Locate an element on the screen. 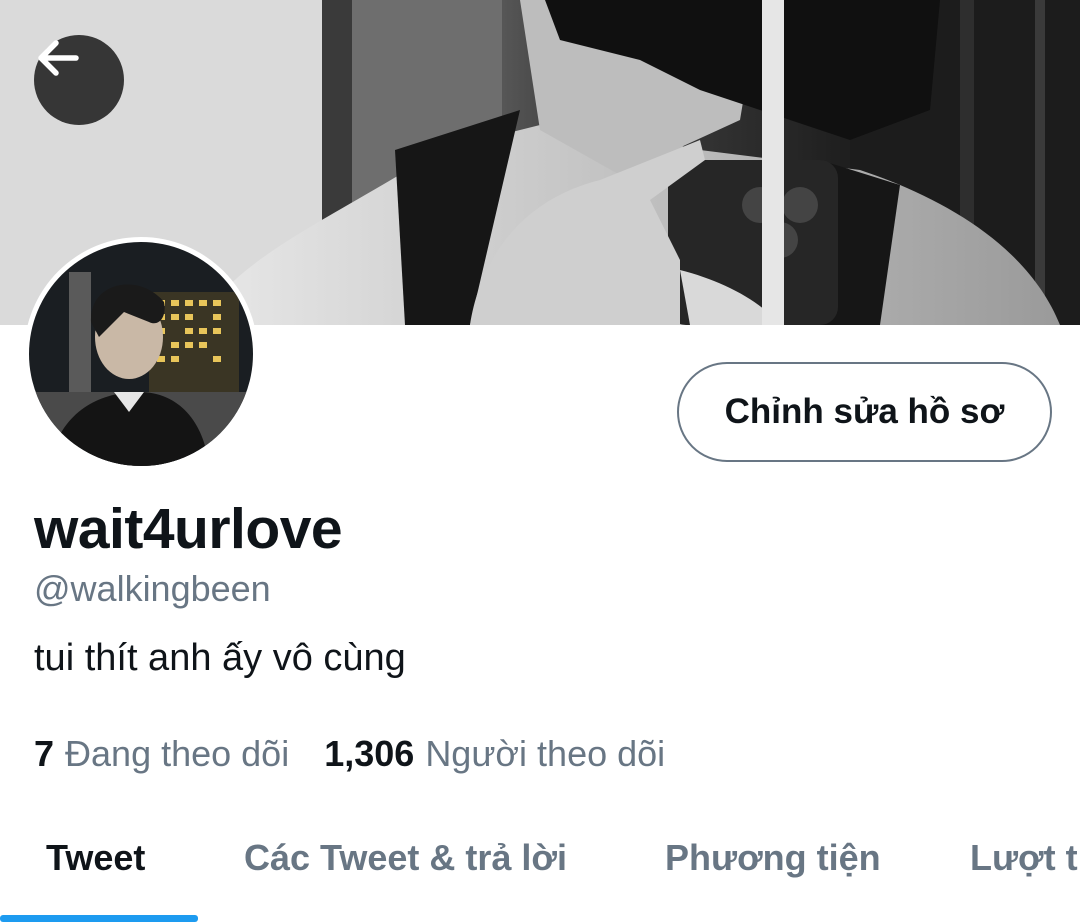 The height and width of the screenshot is (922, 1080). follow-stats: 7 Đang theo dõi 1,306 Người theo dõi is located at coordinates (349, 754).